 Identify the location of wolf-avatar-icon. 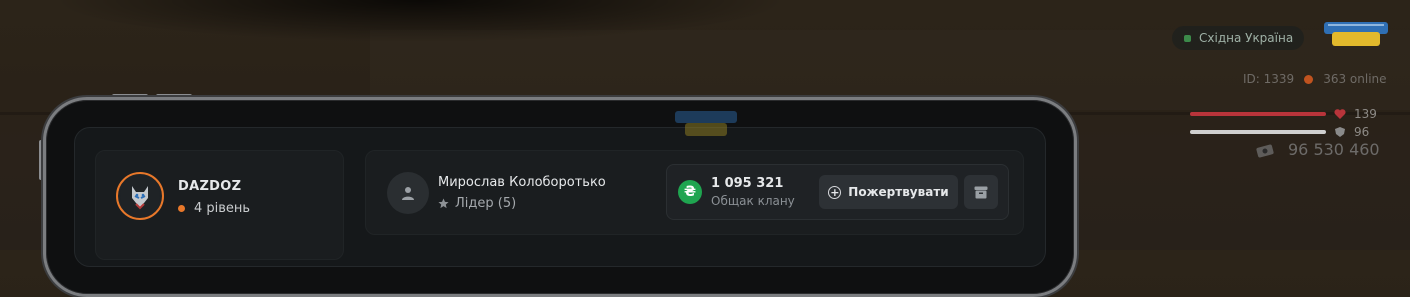
(140, 196).